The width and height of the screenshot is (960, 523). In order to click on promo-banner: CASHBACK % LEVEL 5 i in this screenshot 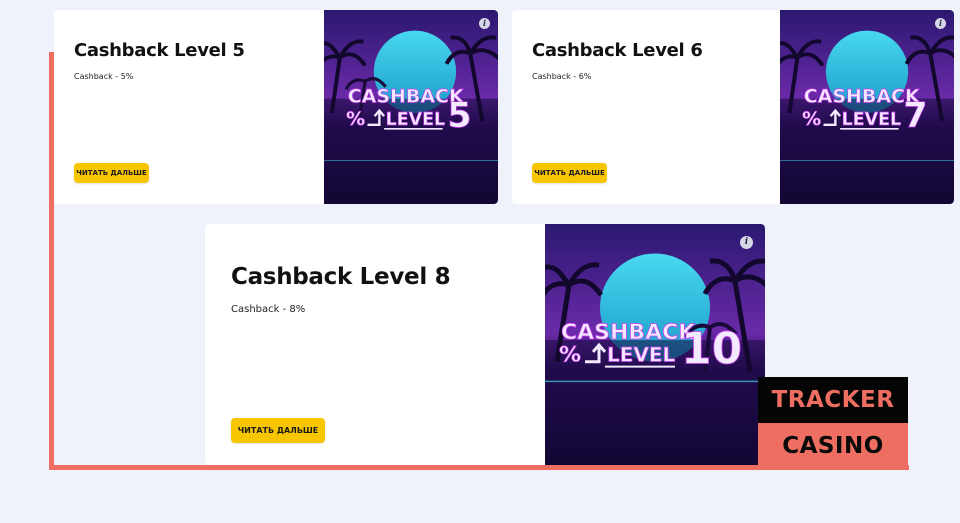, I will do `click(411, 107)`.